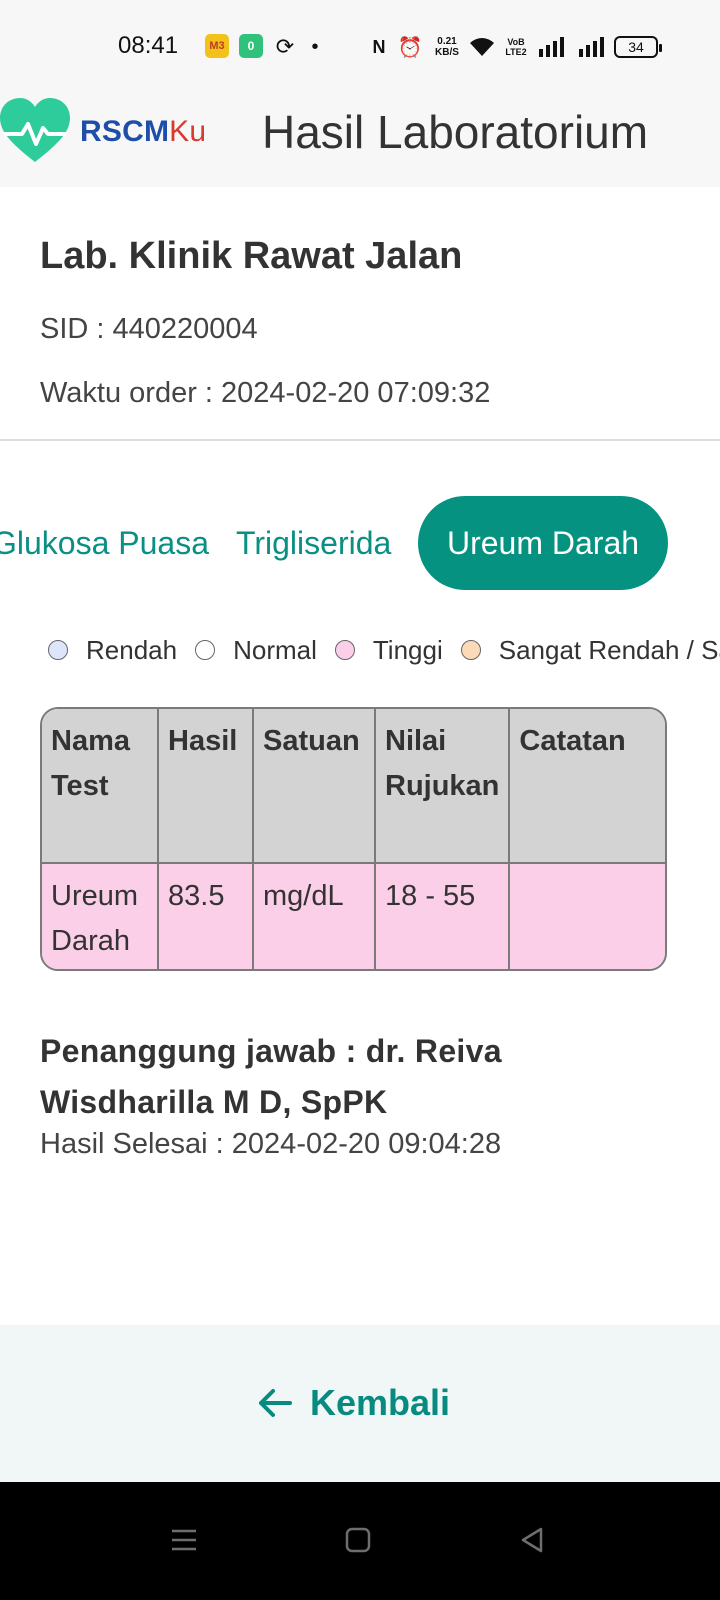 The height and width of the screenshot is (1600, 720). I want to click on back-button: Kembali, so click(354, 1403).